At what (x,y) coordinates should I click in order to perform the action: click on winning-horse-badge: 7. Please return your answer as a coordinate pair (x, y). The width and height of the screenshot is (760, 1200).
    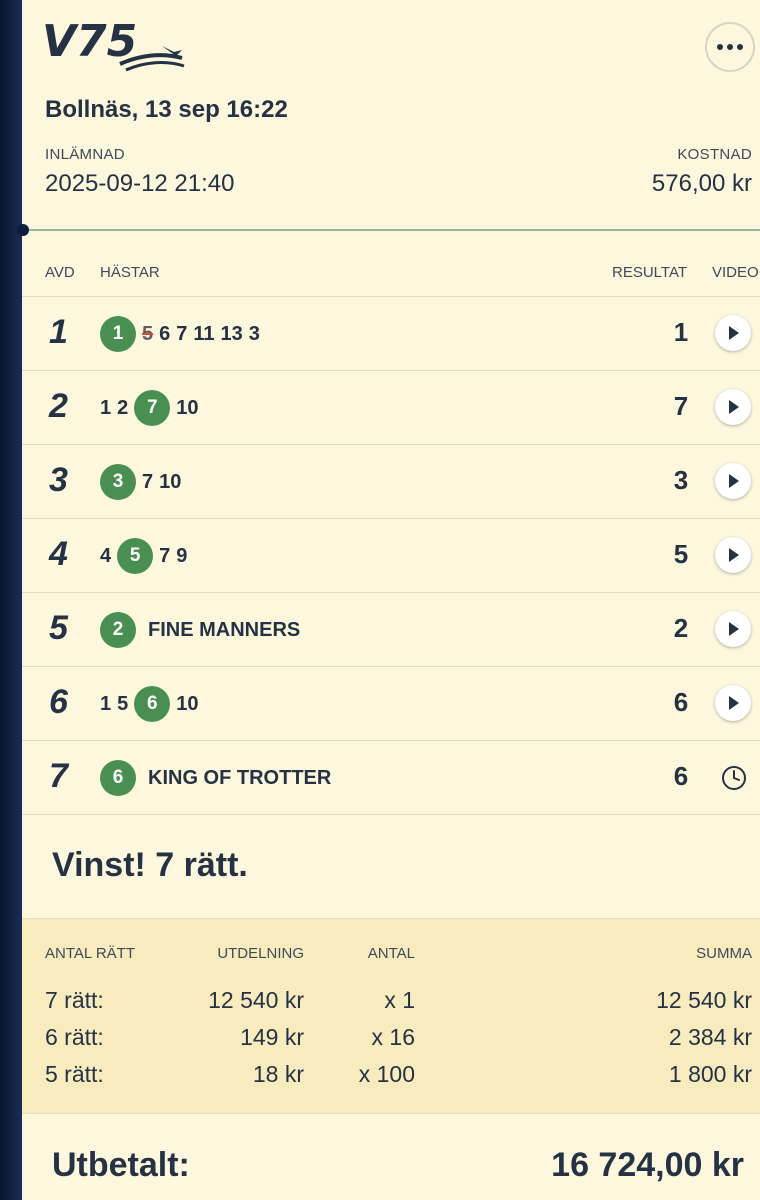
    Looking at the image, I should click on (152, 408).